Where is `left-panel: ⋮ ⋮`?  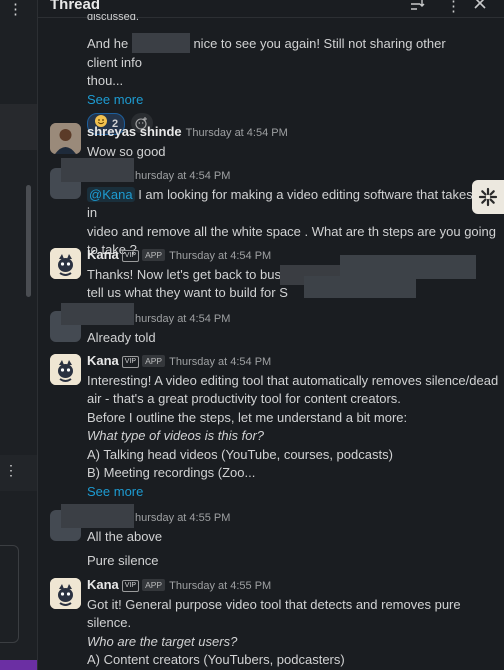 left-panel: ⋮ ⋮ is located at coordinates (19, 335).